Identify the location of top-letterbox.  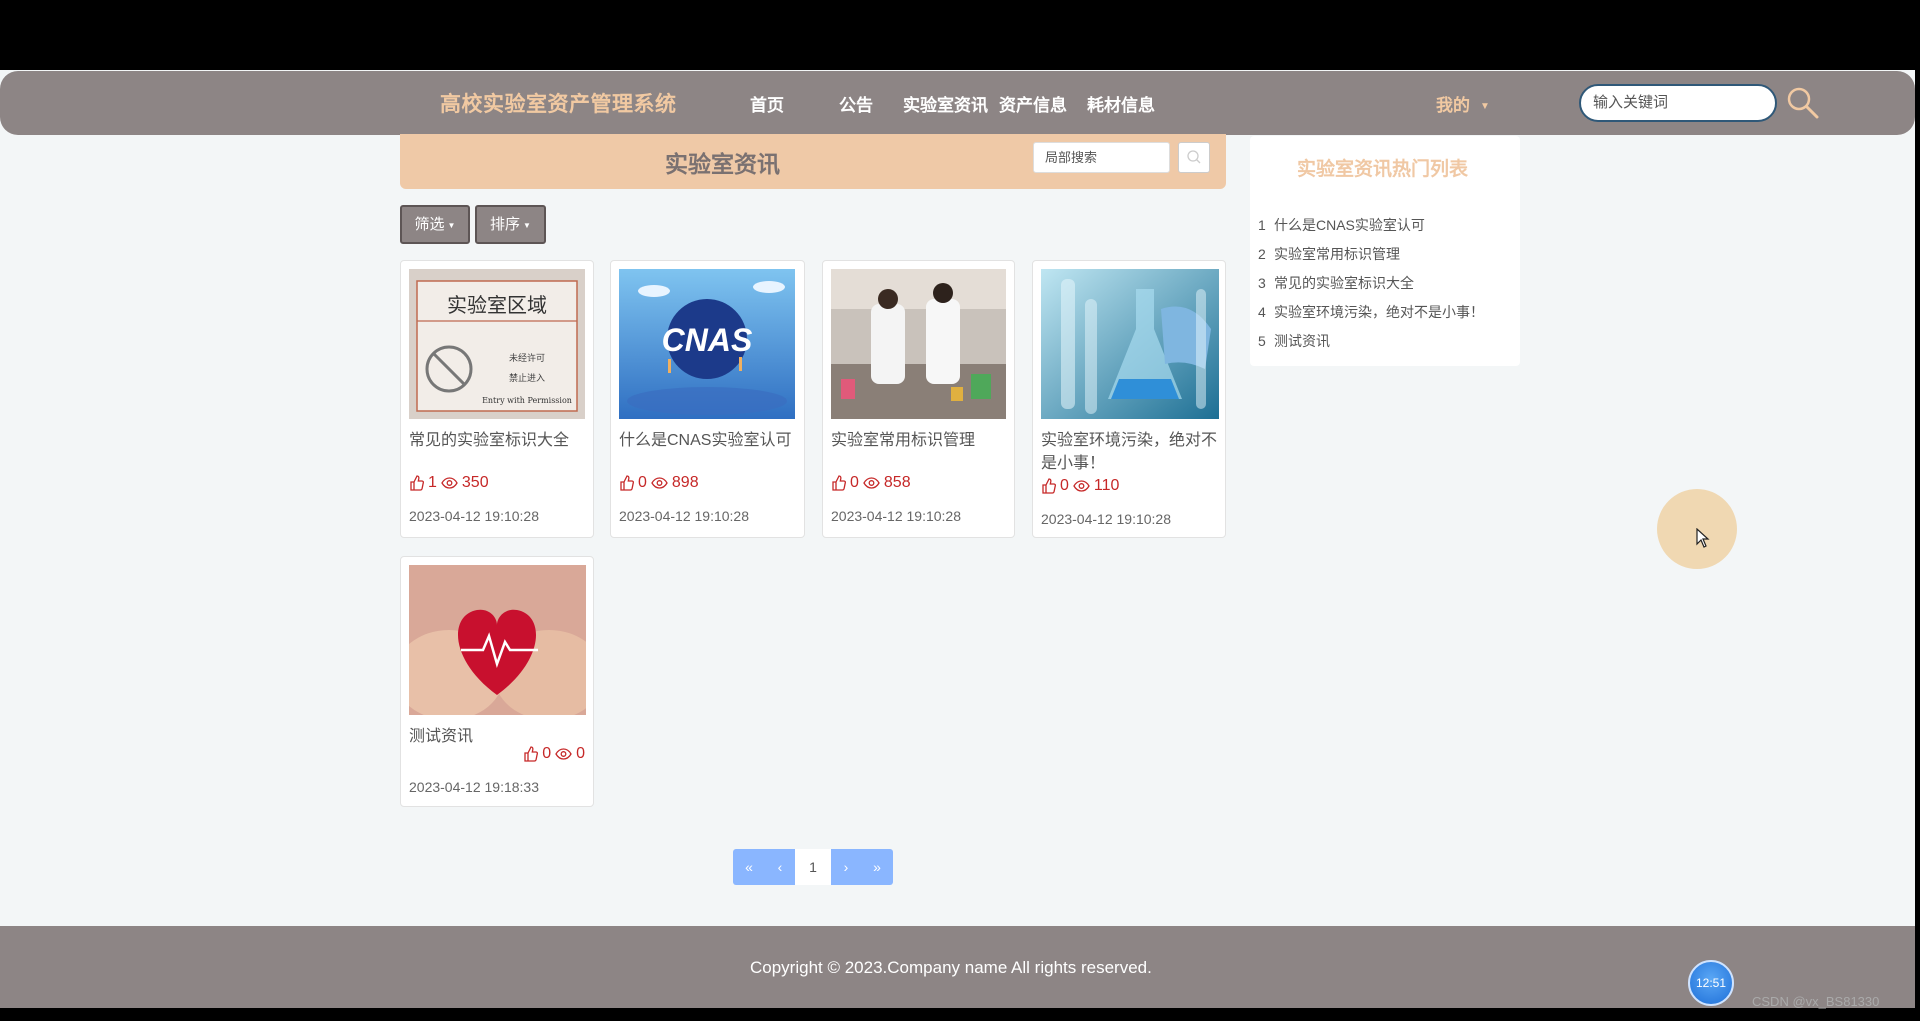
(960, 35).